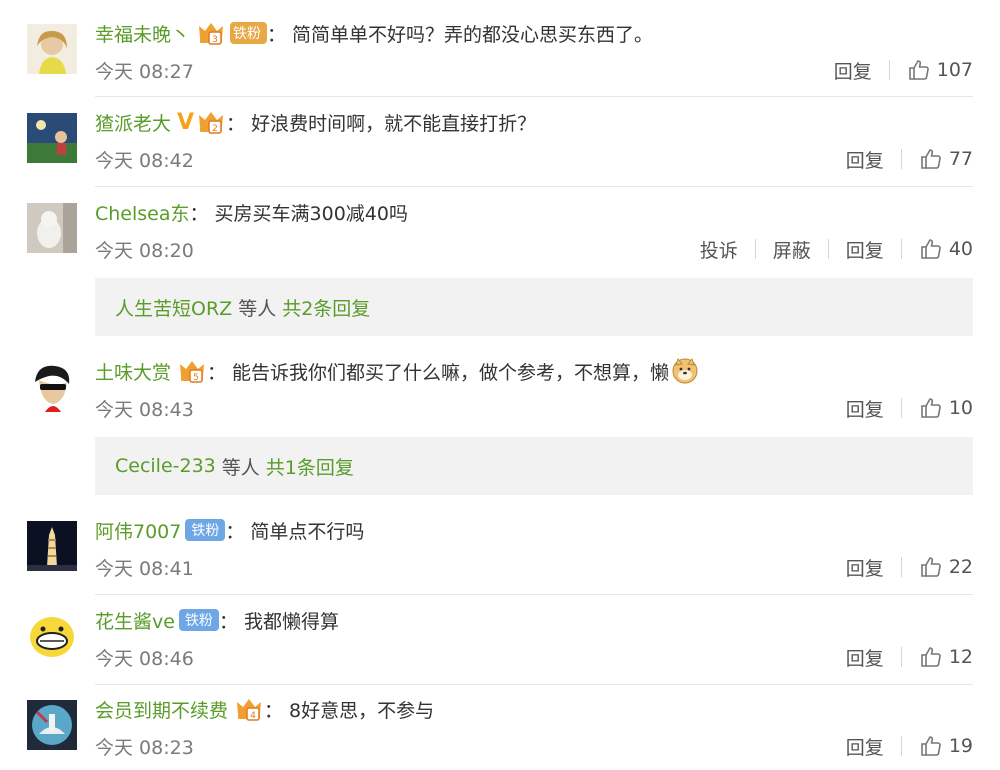  What do you see at coordinates (362, 710) in the screenshot?
I see `comment-text: 8好意思，不参与` at bounding box center [362, 710].